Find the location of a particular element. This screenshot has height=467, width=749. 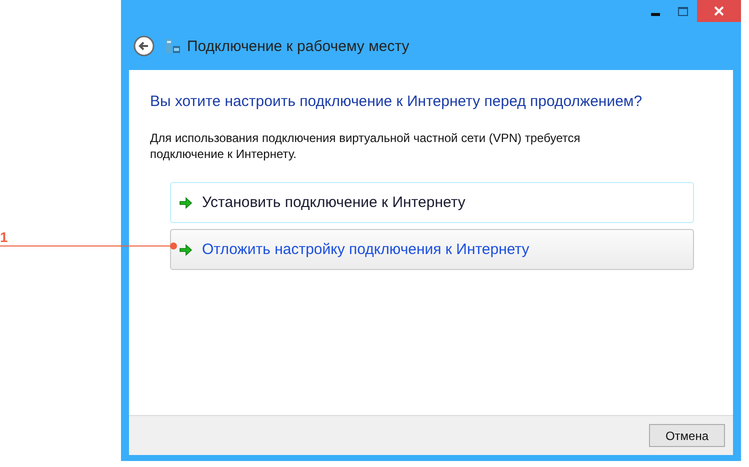

back-button is located at coordinates (144, 46).